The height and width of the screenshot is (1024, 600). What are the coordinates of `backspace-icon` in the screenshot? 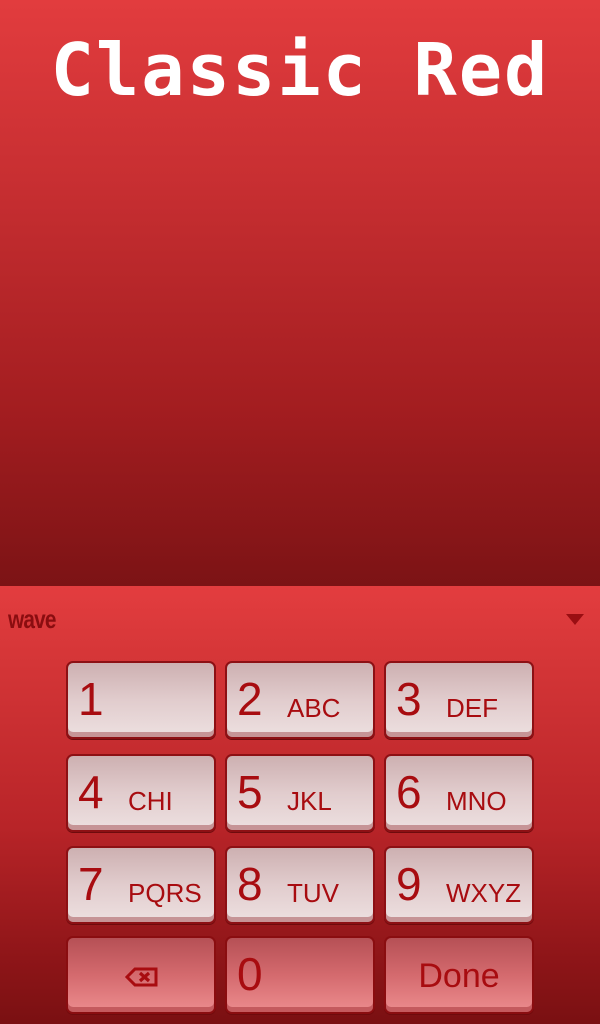 It's located at (141, 977).